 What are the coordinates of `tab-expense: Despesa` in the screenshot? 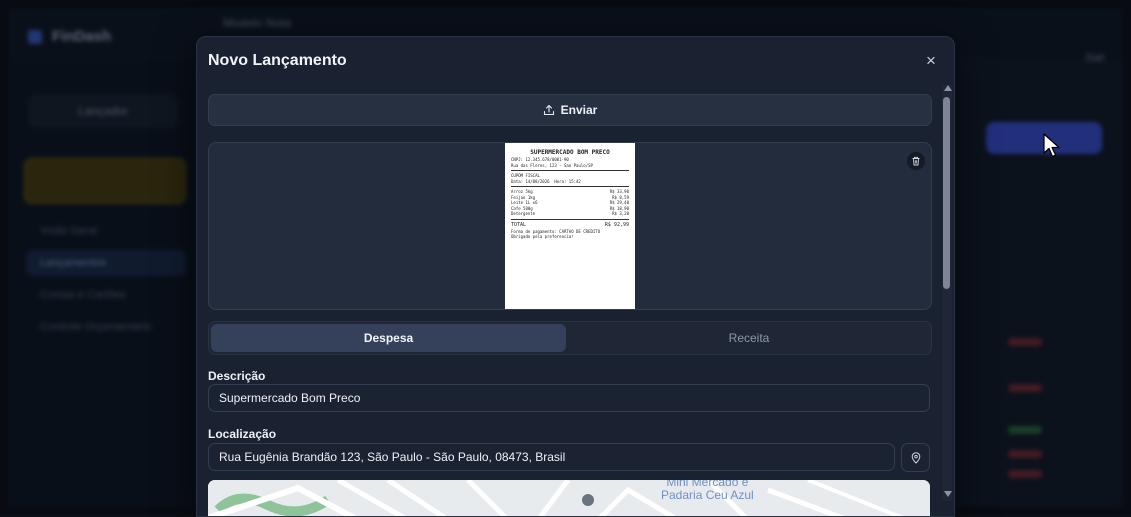 It's located at (388, 338).